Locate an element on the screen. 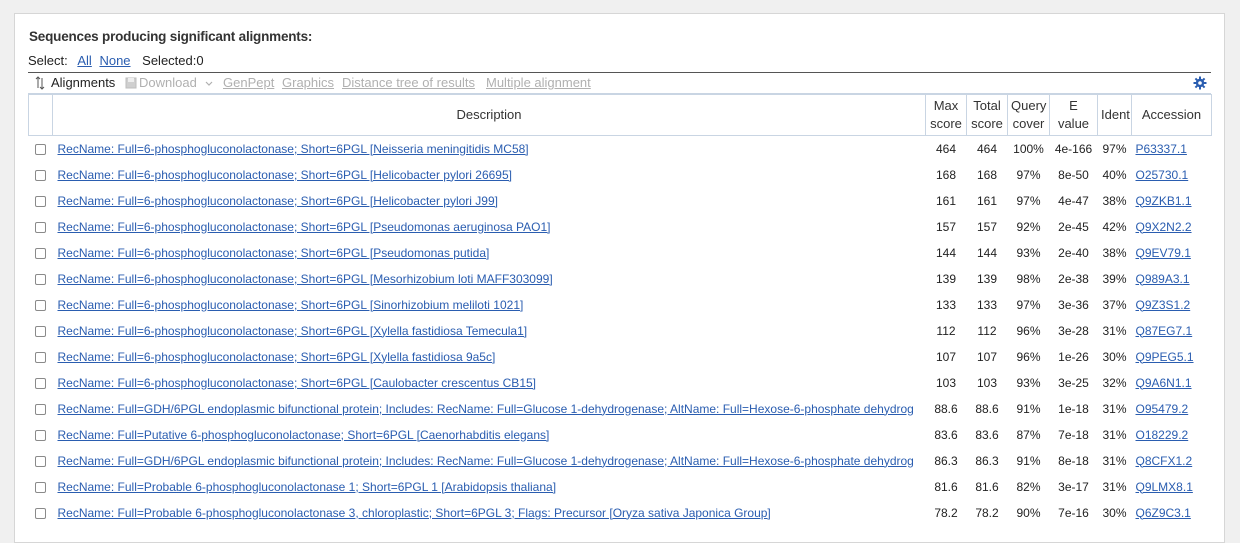 The width and height of the screenshot is (1240, 543). e-value-cell: 3e-25 is located at coordinates (1073, 382).